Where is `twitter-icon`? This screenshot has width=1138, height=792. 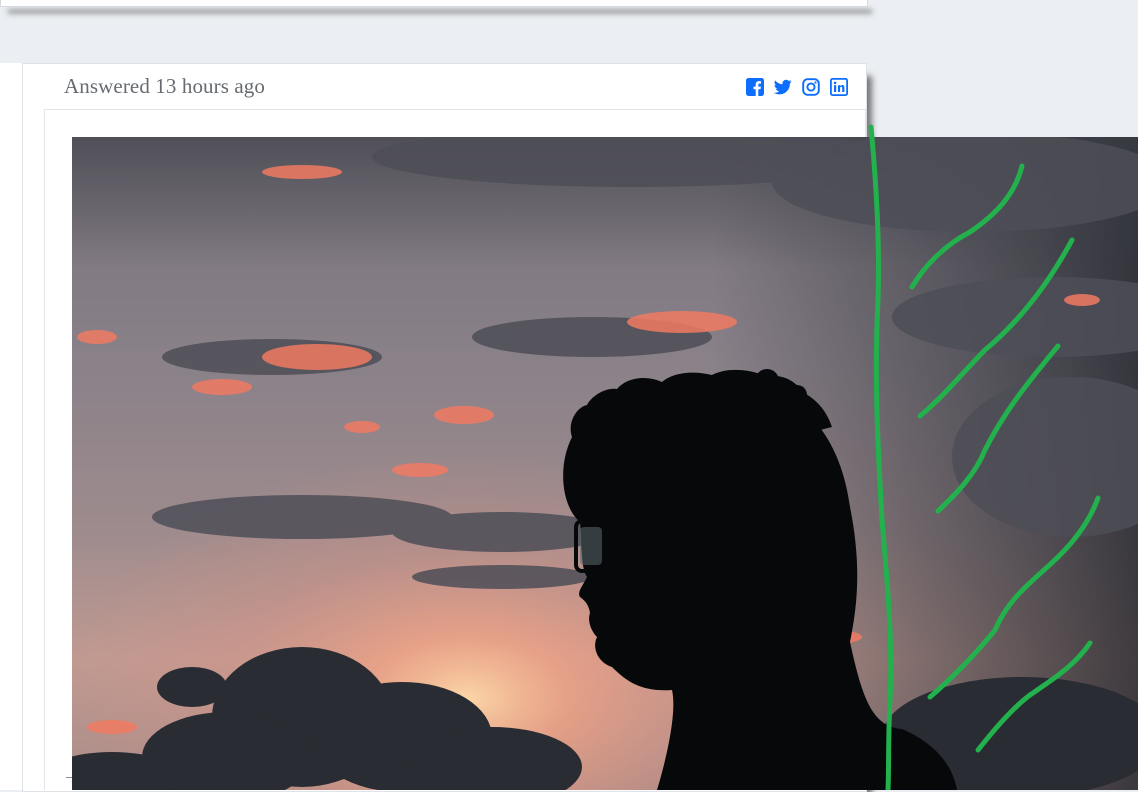 twitter-icon is located at coordinates (782, 87).